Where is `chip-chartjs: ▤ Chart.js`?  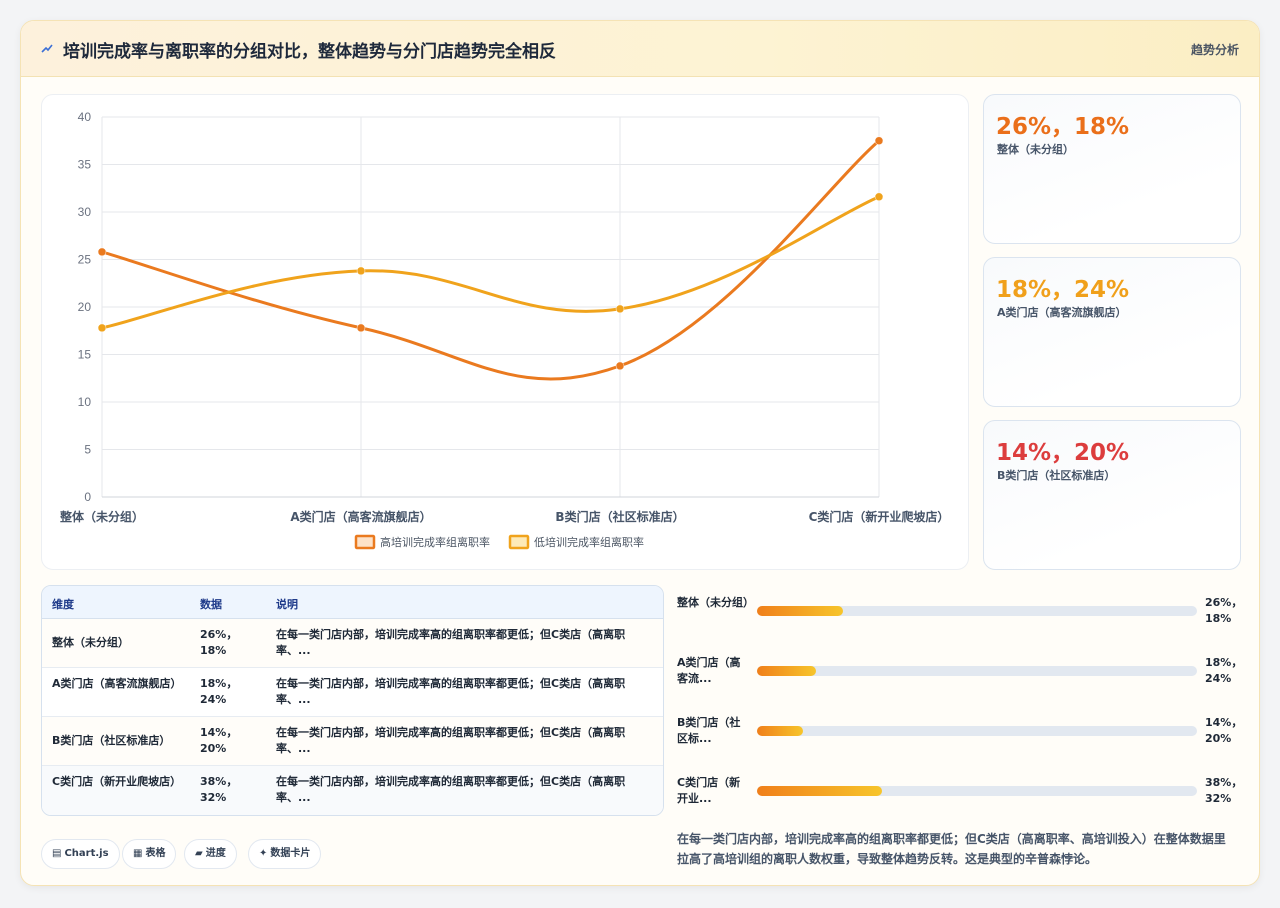 chip-chartjs: ▤ Chart.js is located at coordinates (80, 854).